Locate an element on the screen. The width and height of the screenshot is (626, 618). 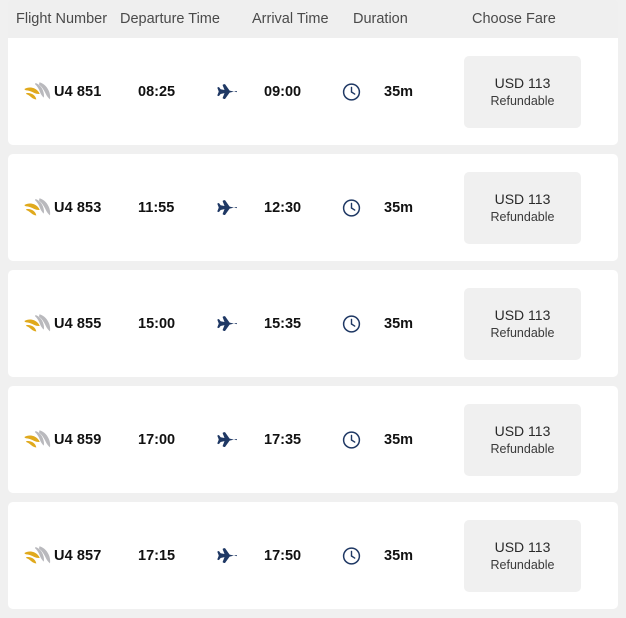
column-header-choose-fare: Choose Fare is located at coordinates (514, 19).